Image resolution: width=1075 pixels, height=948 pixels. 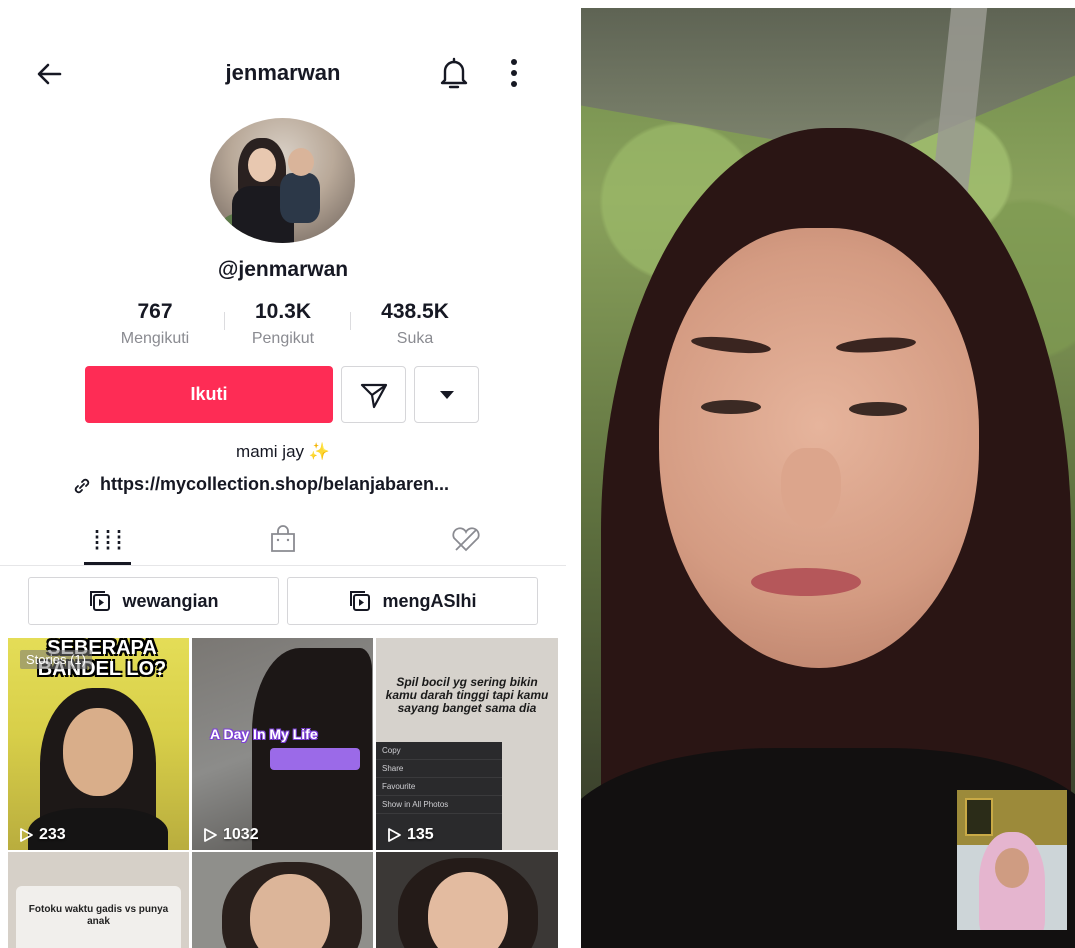 I want to click on video-thumbnail: SEBERAPA BANDEL LO? Stories (1) 233, so click(x=98, y=744).